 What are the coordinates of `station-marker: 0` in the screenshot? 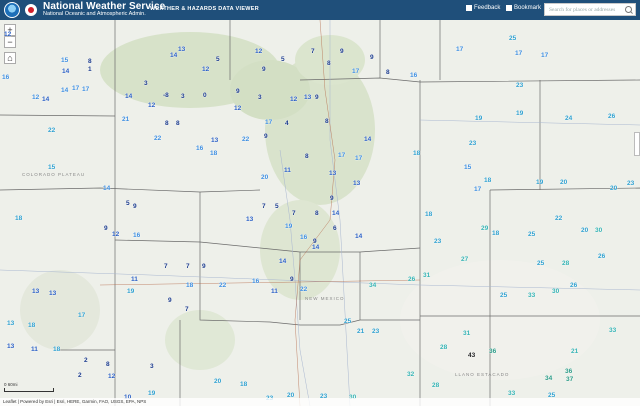 It's located at (205, 95).